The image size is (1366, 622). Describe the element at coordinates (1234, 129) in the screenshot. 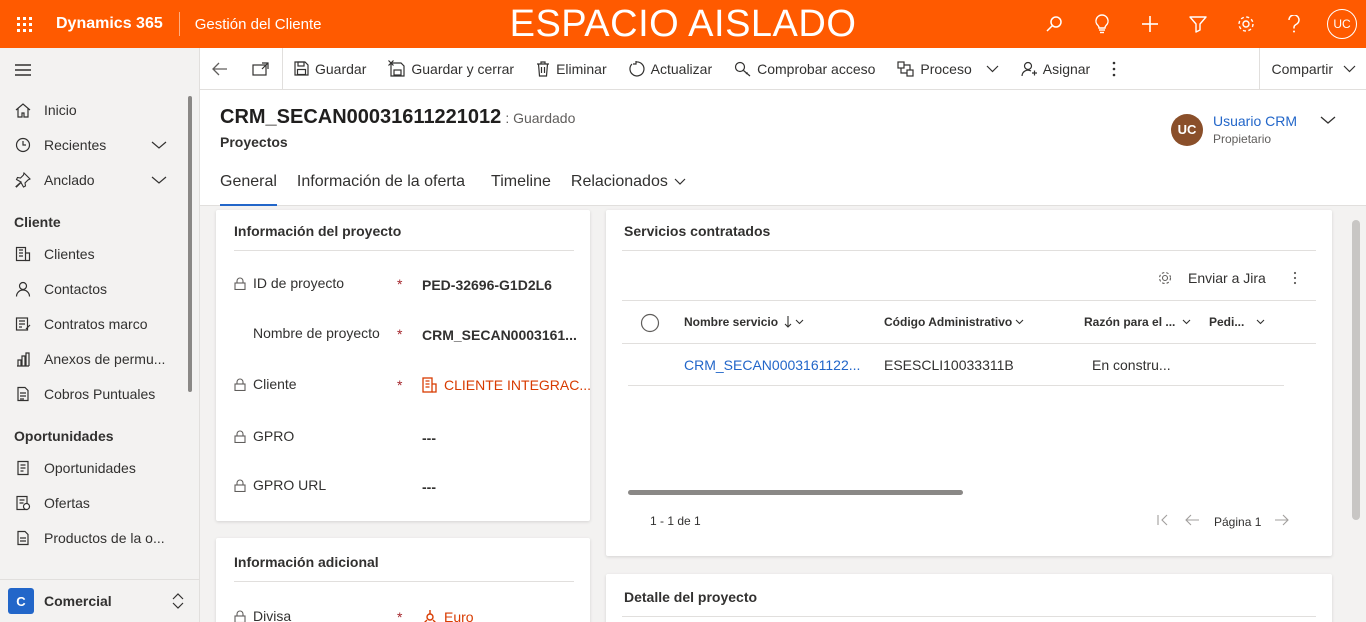

I see `owner-field: UC Usuario CRM Propietario` at that location.